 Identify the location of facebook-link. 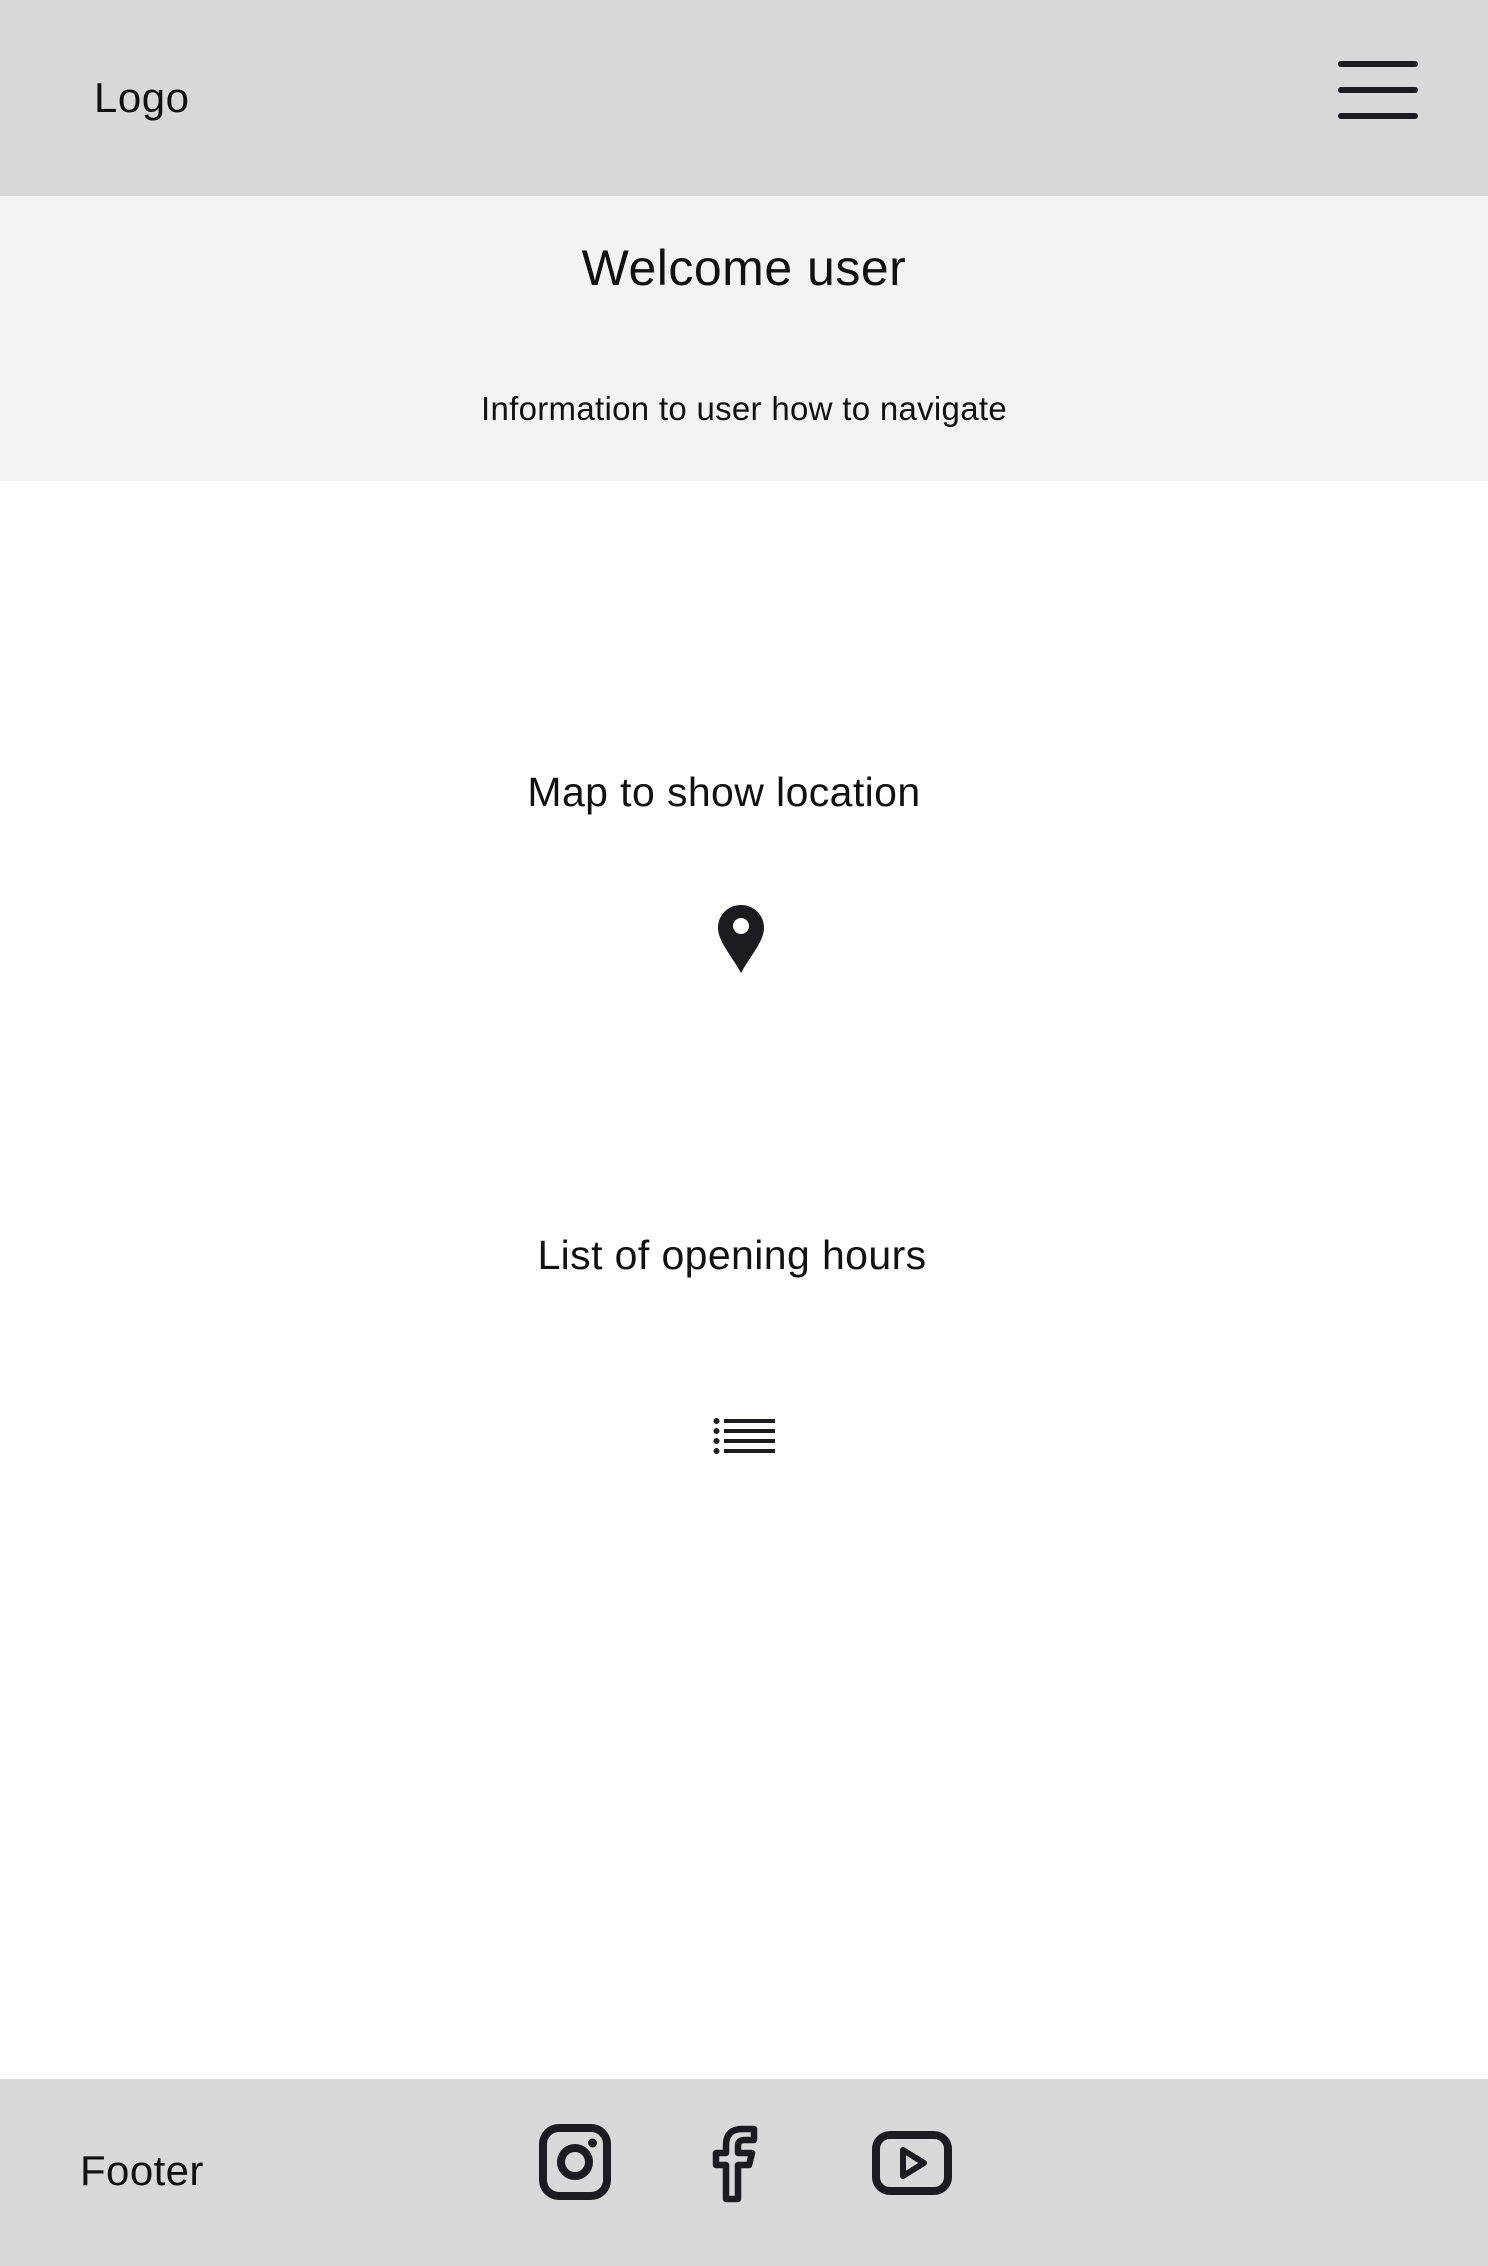
(735, 2164).